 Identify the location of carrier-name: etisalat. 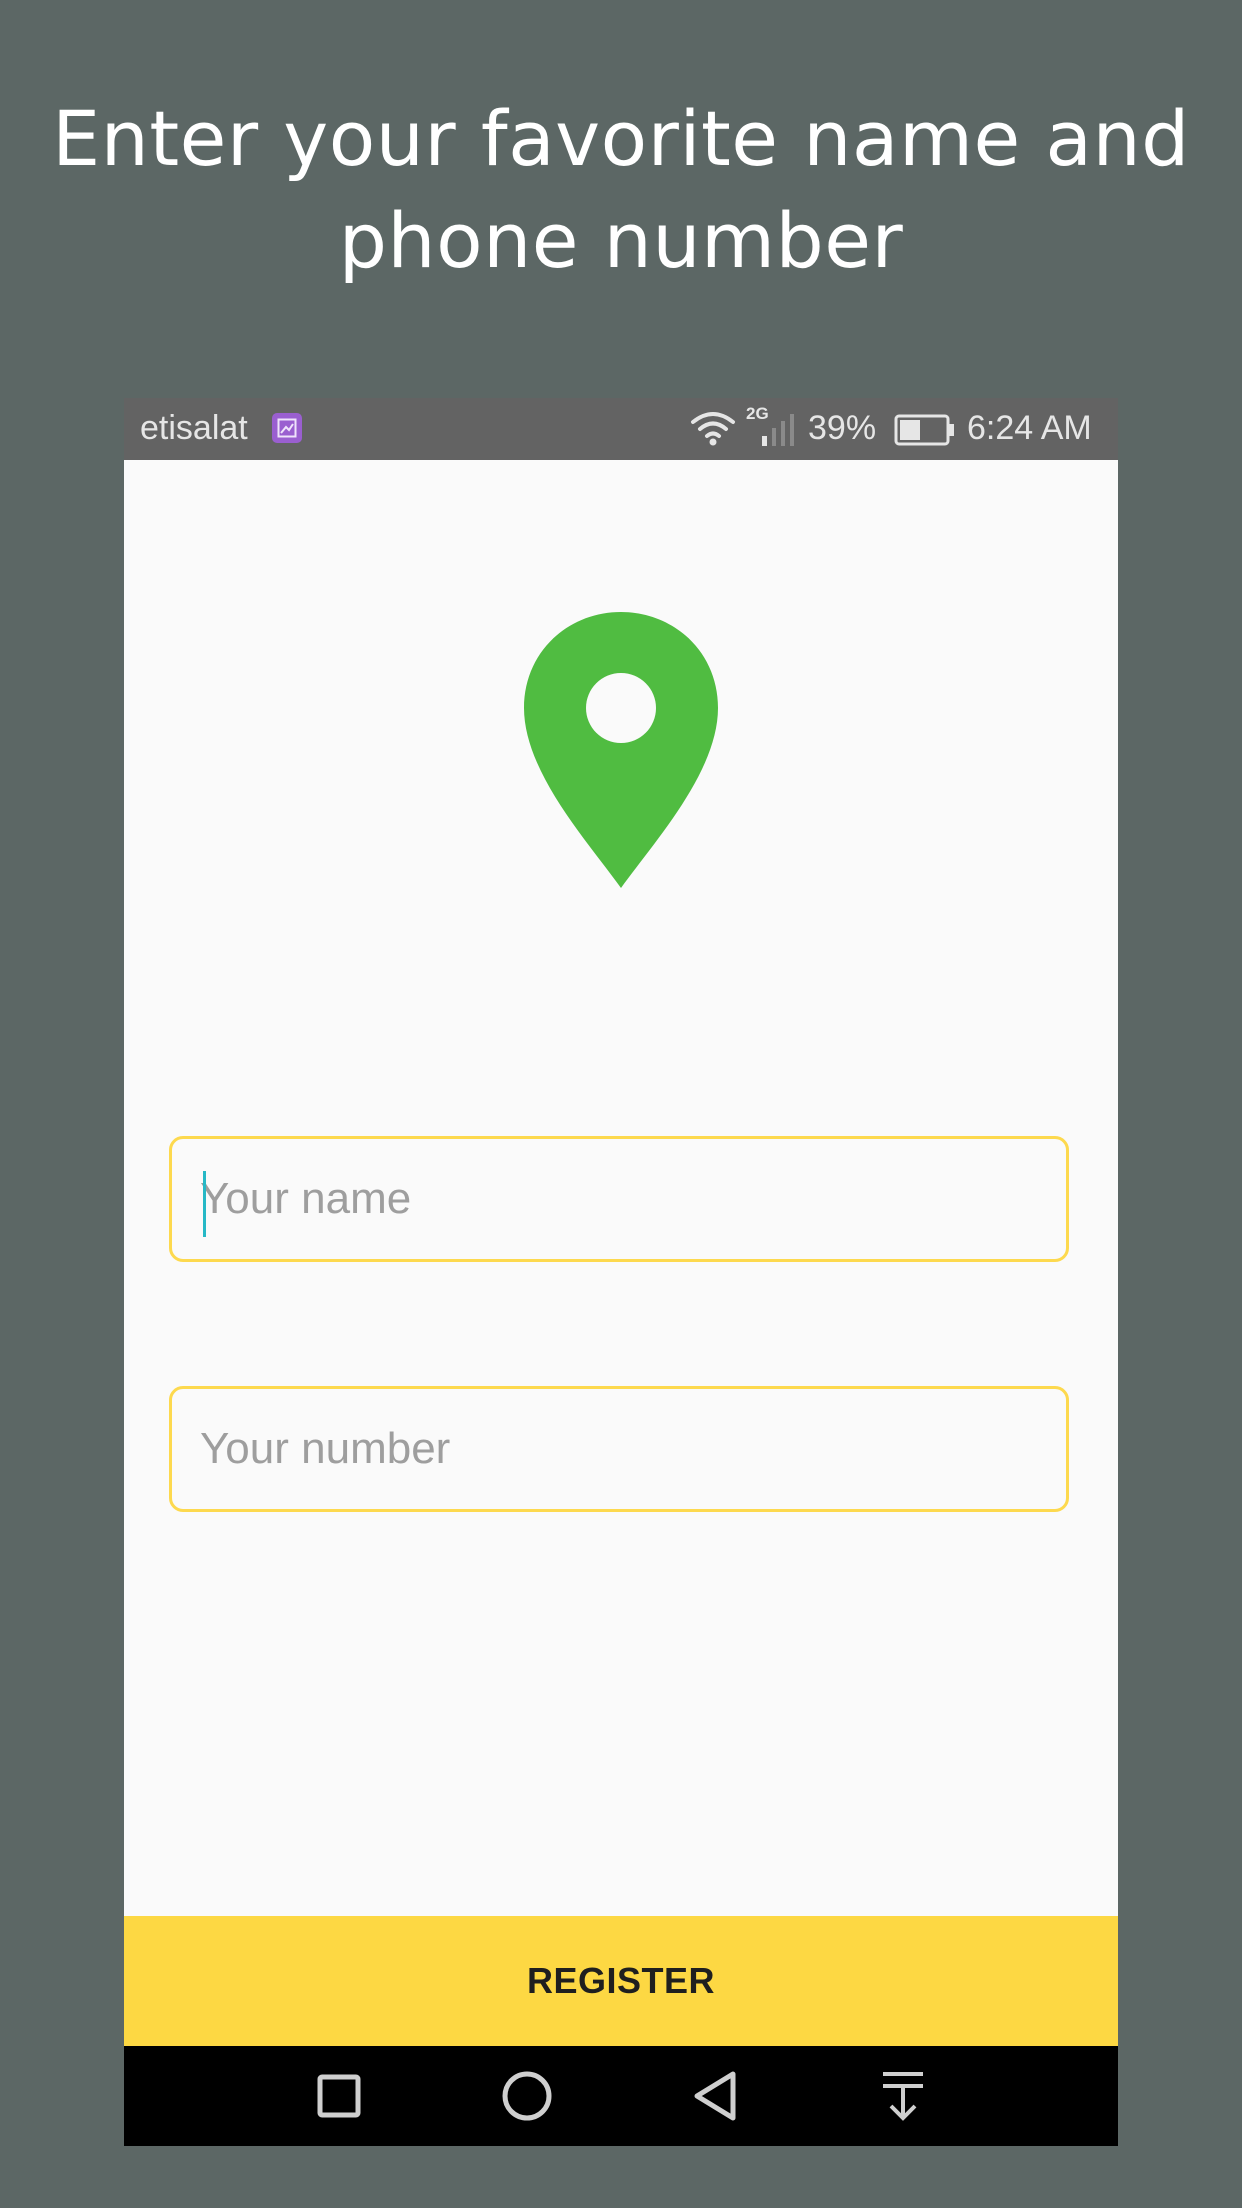
(194, 428).